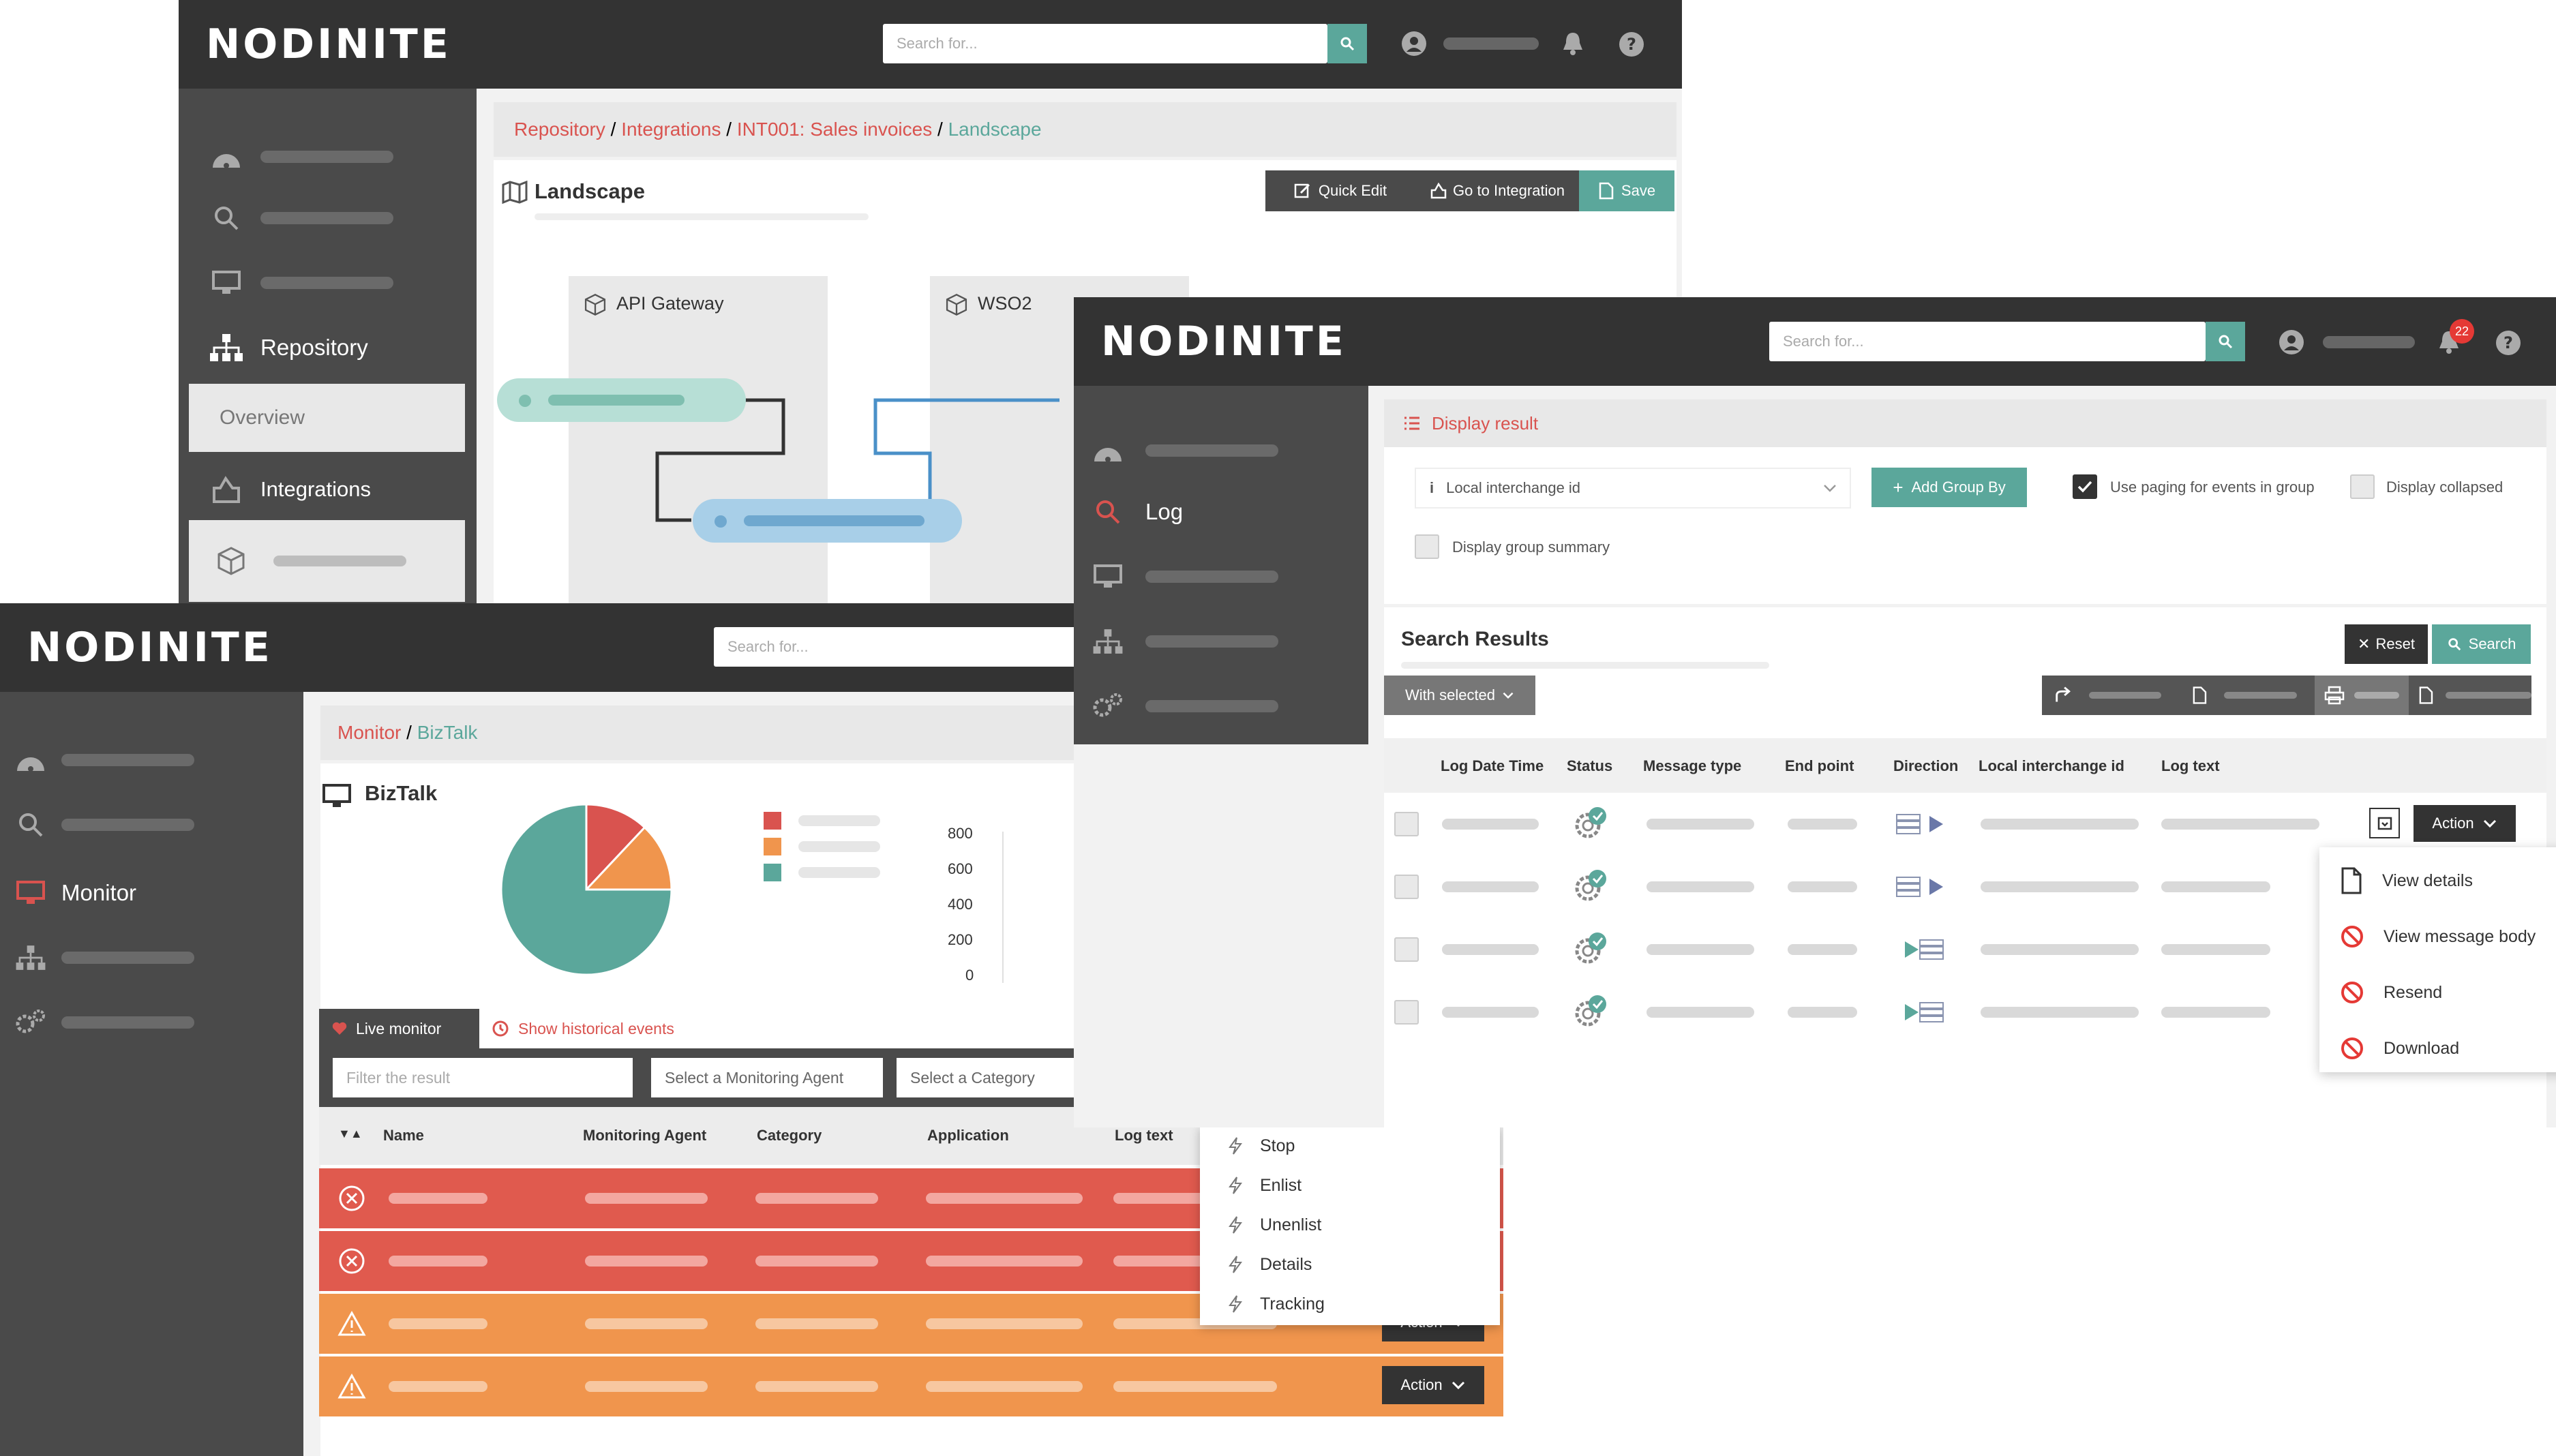 The image size is (2556, 1456). I want to click on menu-item-view-message-body: View message body, so click(2437, 936).